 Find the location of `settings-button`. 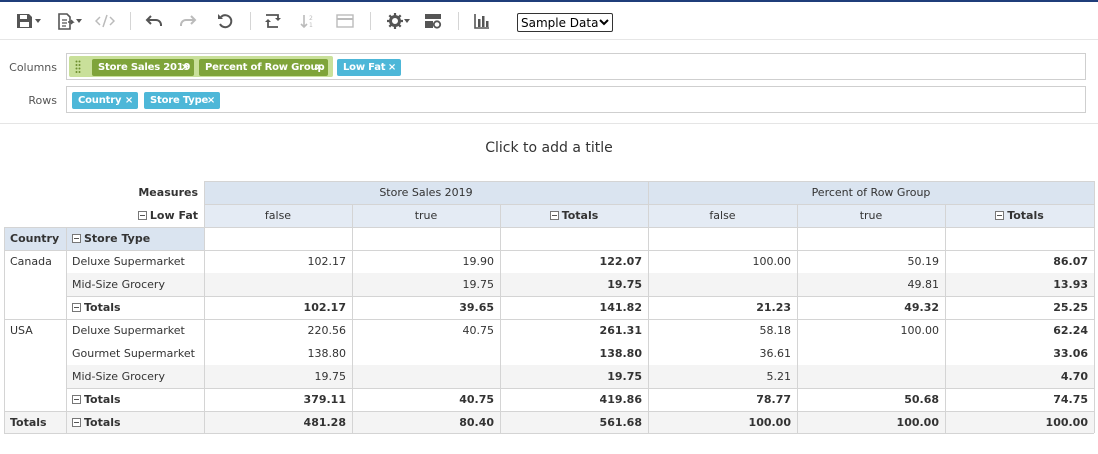

settings-button is located at coordinates (398, 21).